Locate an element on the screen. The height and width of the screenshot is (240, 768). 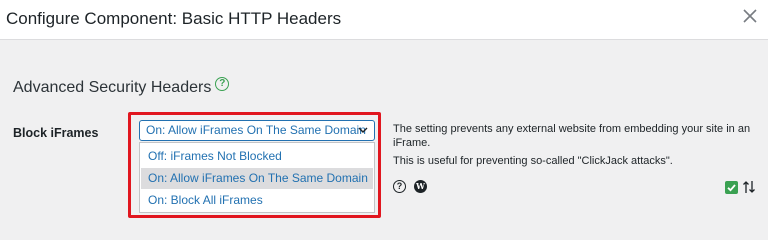
option-same-domain: On: Allow iFrames On The Same Domain is located at coordinates (257, 178).